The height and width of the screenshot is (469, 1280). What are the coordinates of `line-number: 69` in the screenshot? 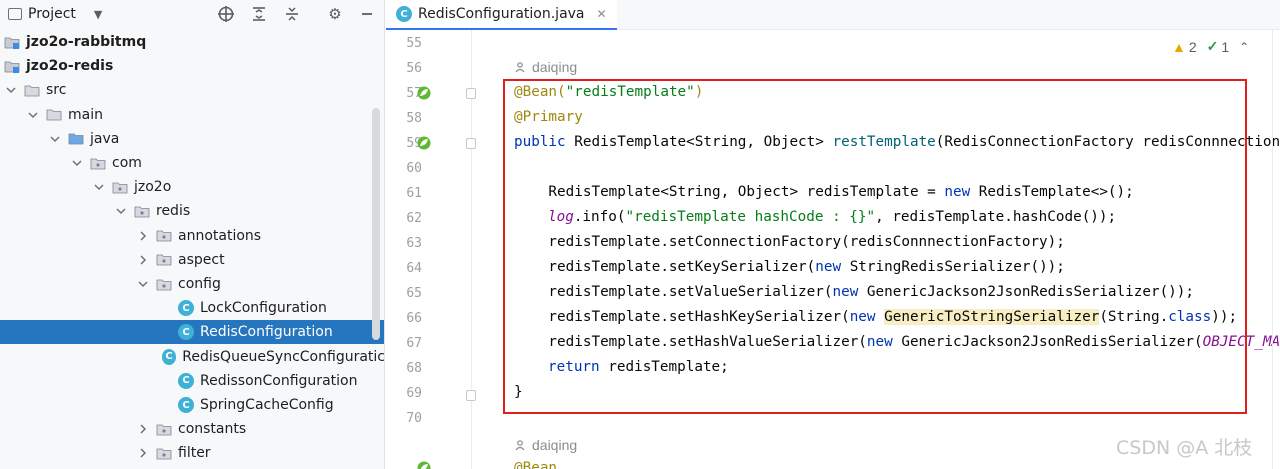 It's located at (404, 393).